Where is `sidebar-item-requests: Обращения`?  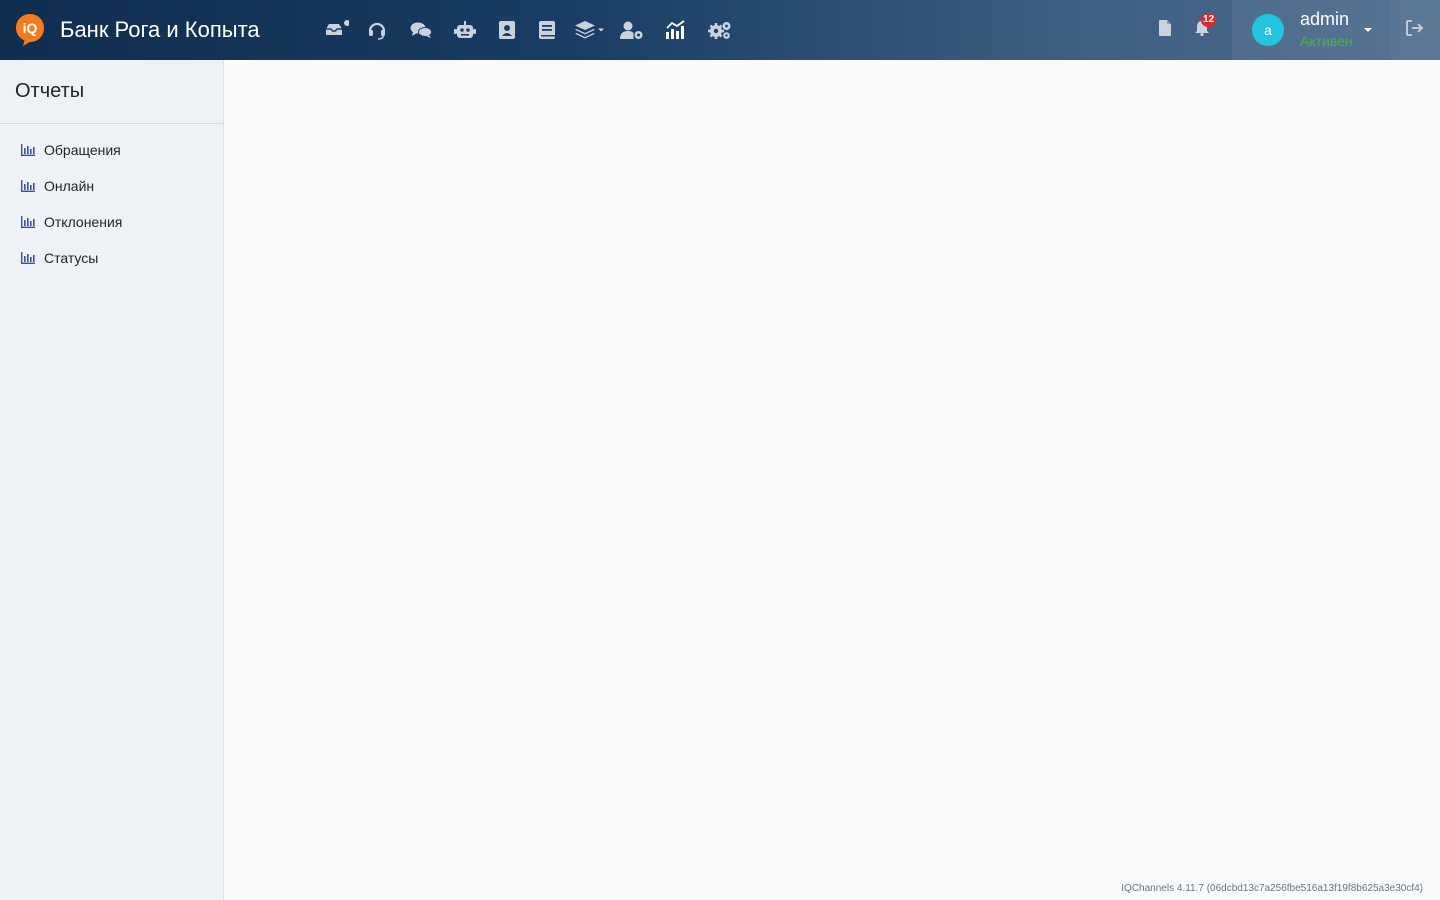 sidebar-item-requests: Обращения is located at coordinates (111, 150).